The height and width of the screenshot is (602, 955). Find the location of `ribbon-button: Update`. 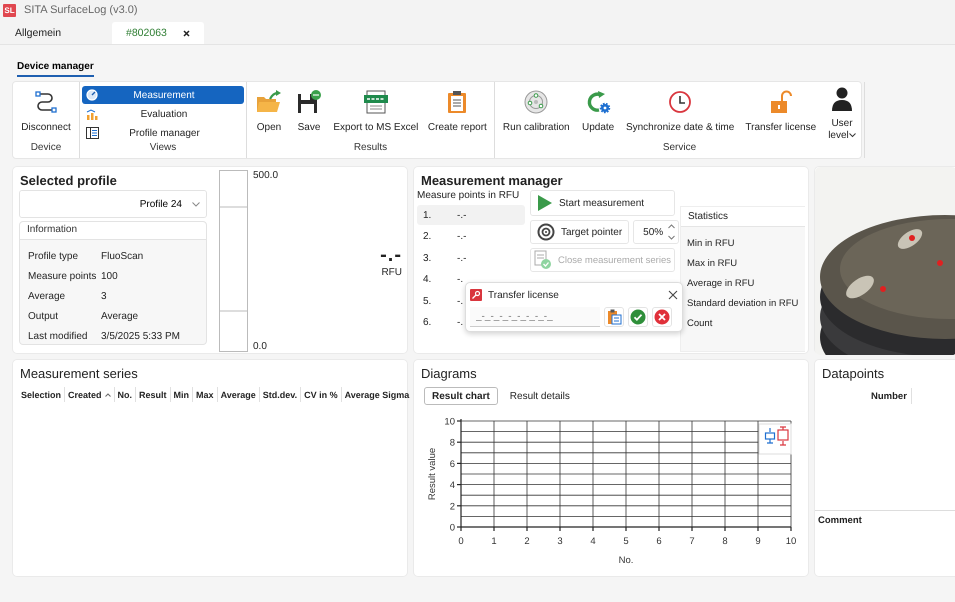

ribbon-button: Update is located at coordinates (598, 112).